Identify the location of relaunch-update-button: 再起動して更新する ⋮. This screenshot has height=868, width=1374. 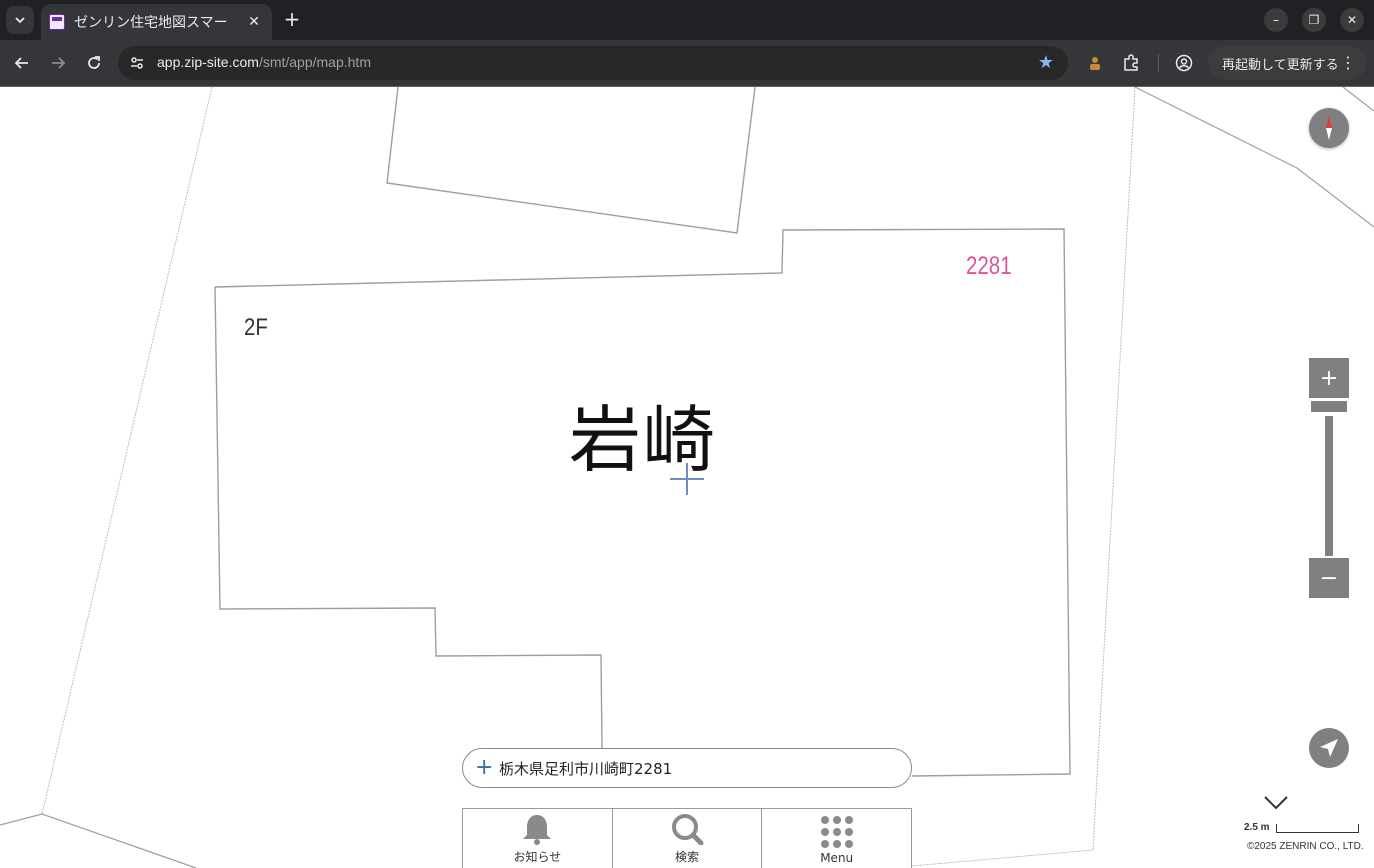
(1287, 63).